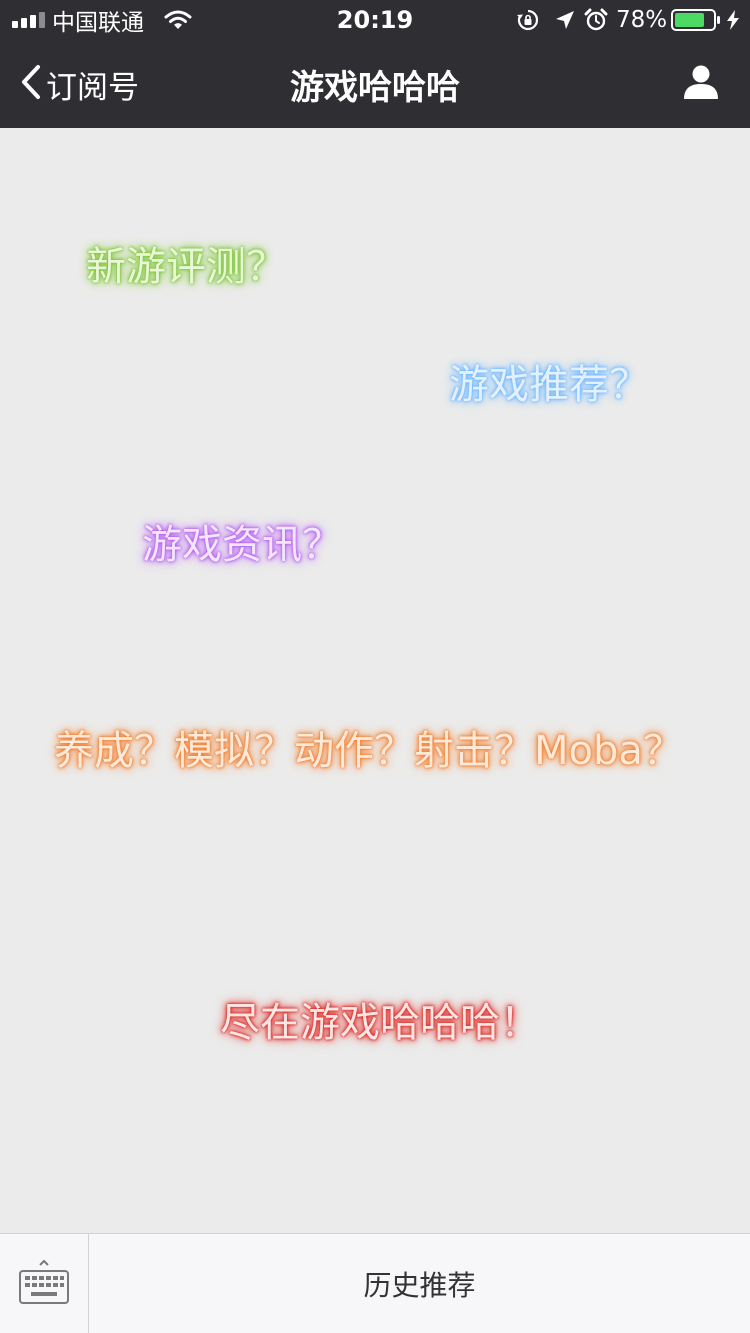 The width and height of the screenshot is (750, 1333). I want to click on history-recommend-menu-button: 历史推荐, so click(419, 1283).